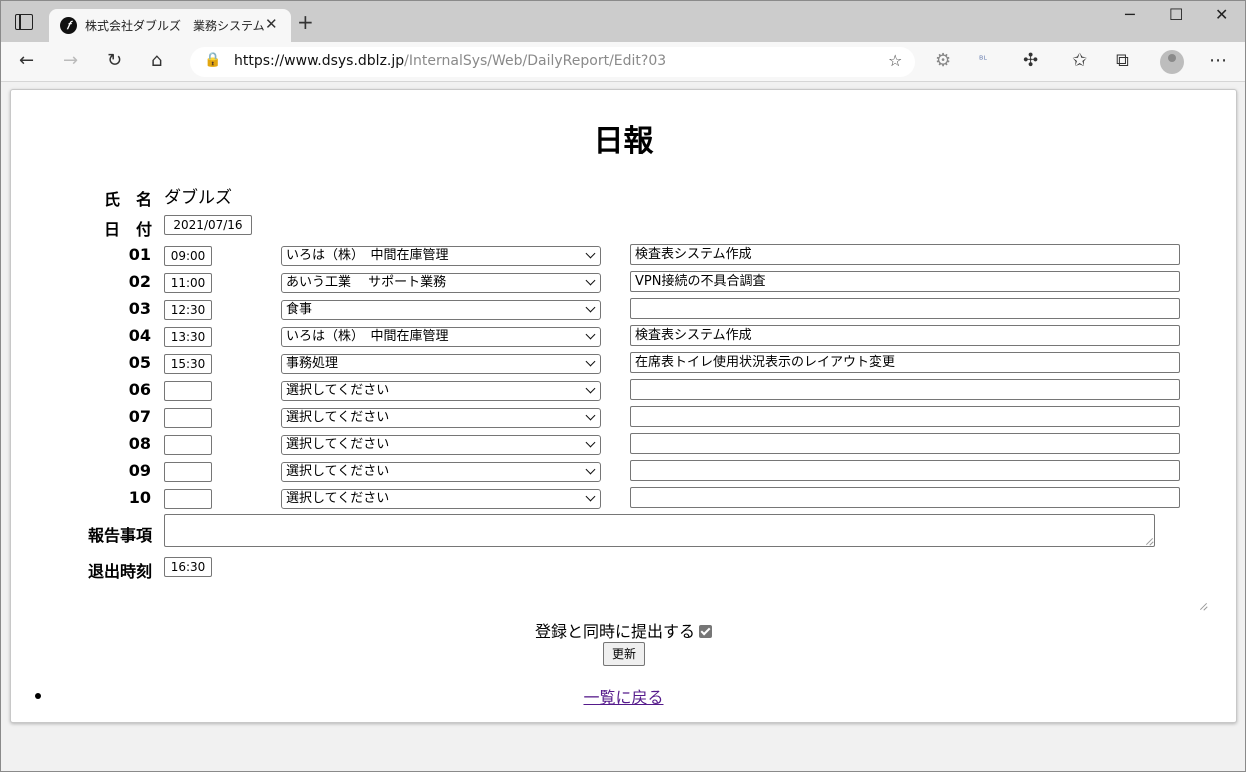  I want to click on date-label: 日 付, so click(128, 229).